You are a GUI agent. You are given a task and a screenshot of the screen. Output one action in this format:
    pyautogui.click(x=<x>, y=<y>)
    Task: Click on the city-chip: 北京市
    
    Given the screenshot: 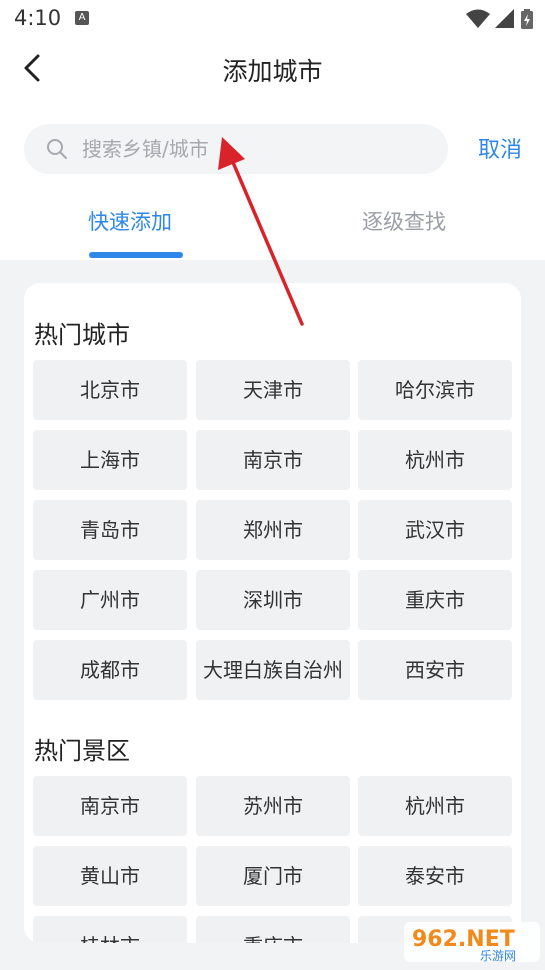 What is the action you would take?
    pyautogui.click(x=110, y=390)
    